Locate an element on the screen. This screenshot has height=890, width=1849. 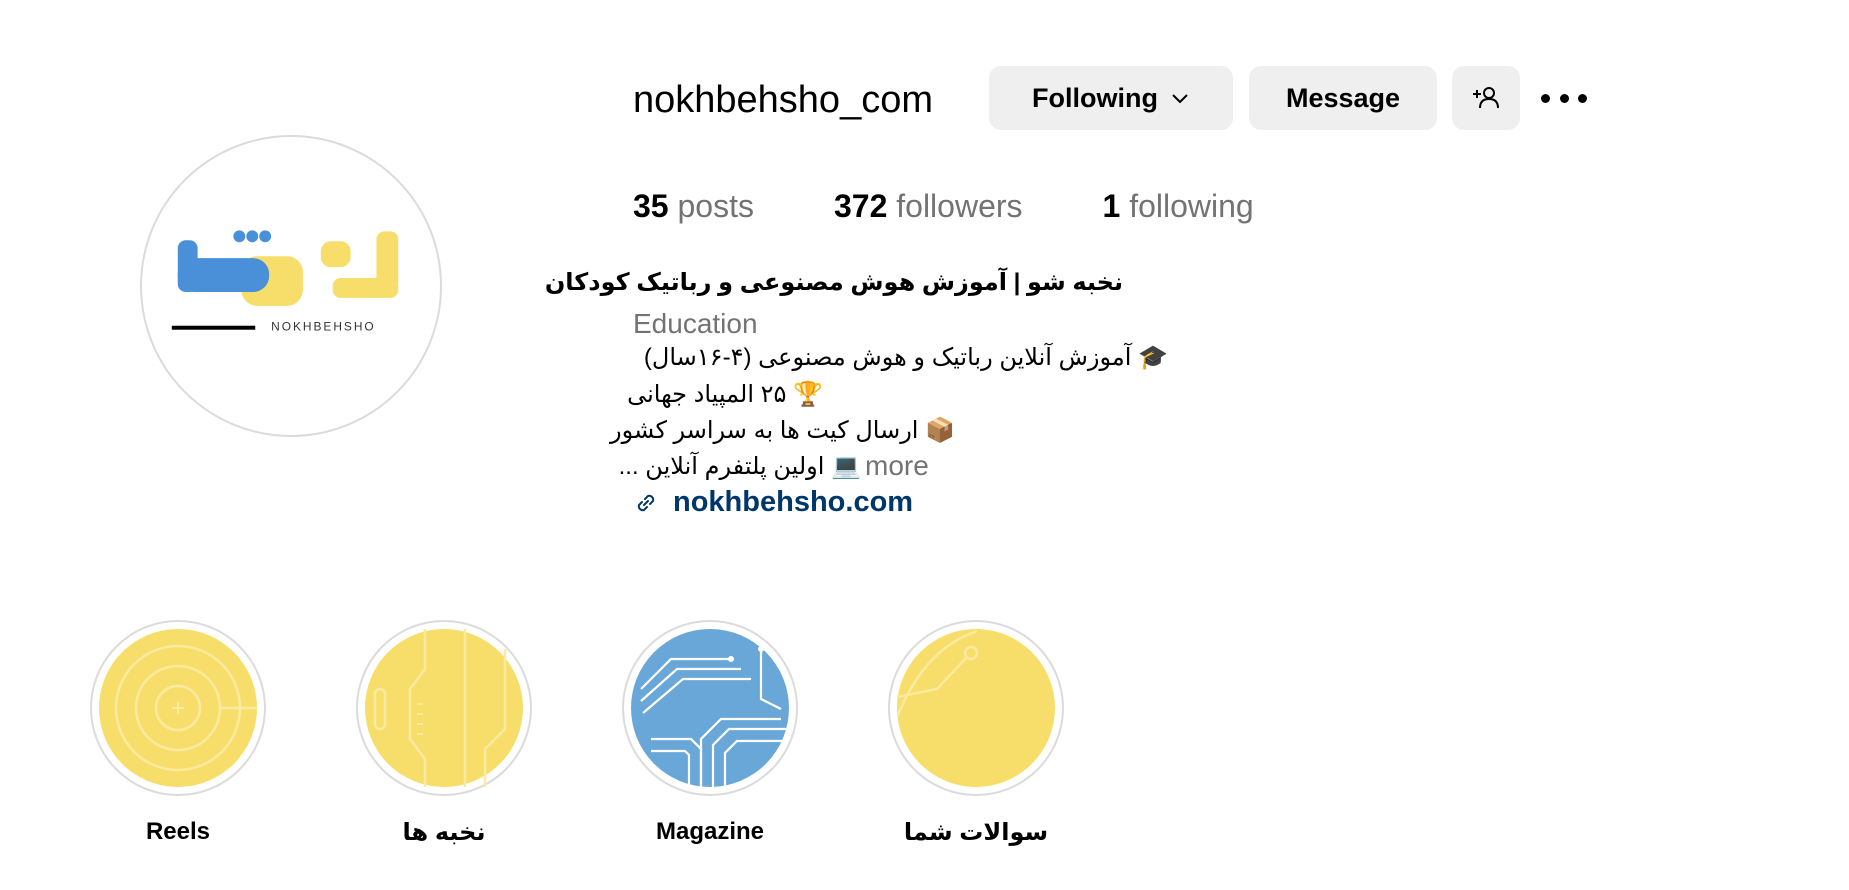
add-person-icon is located at coordinates (1486, 98).